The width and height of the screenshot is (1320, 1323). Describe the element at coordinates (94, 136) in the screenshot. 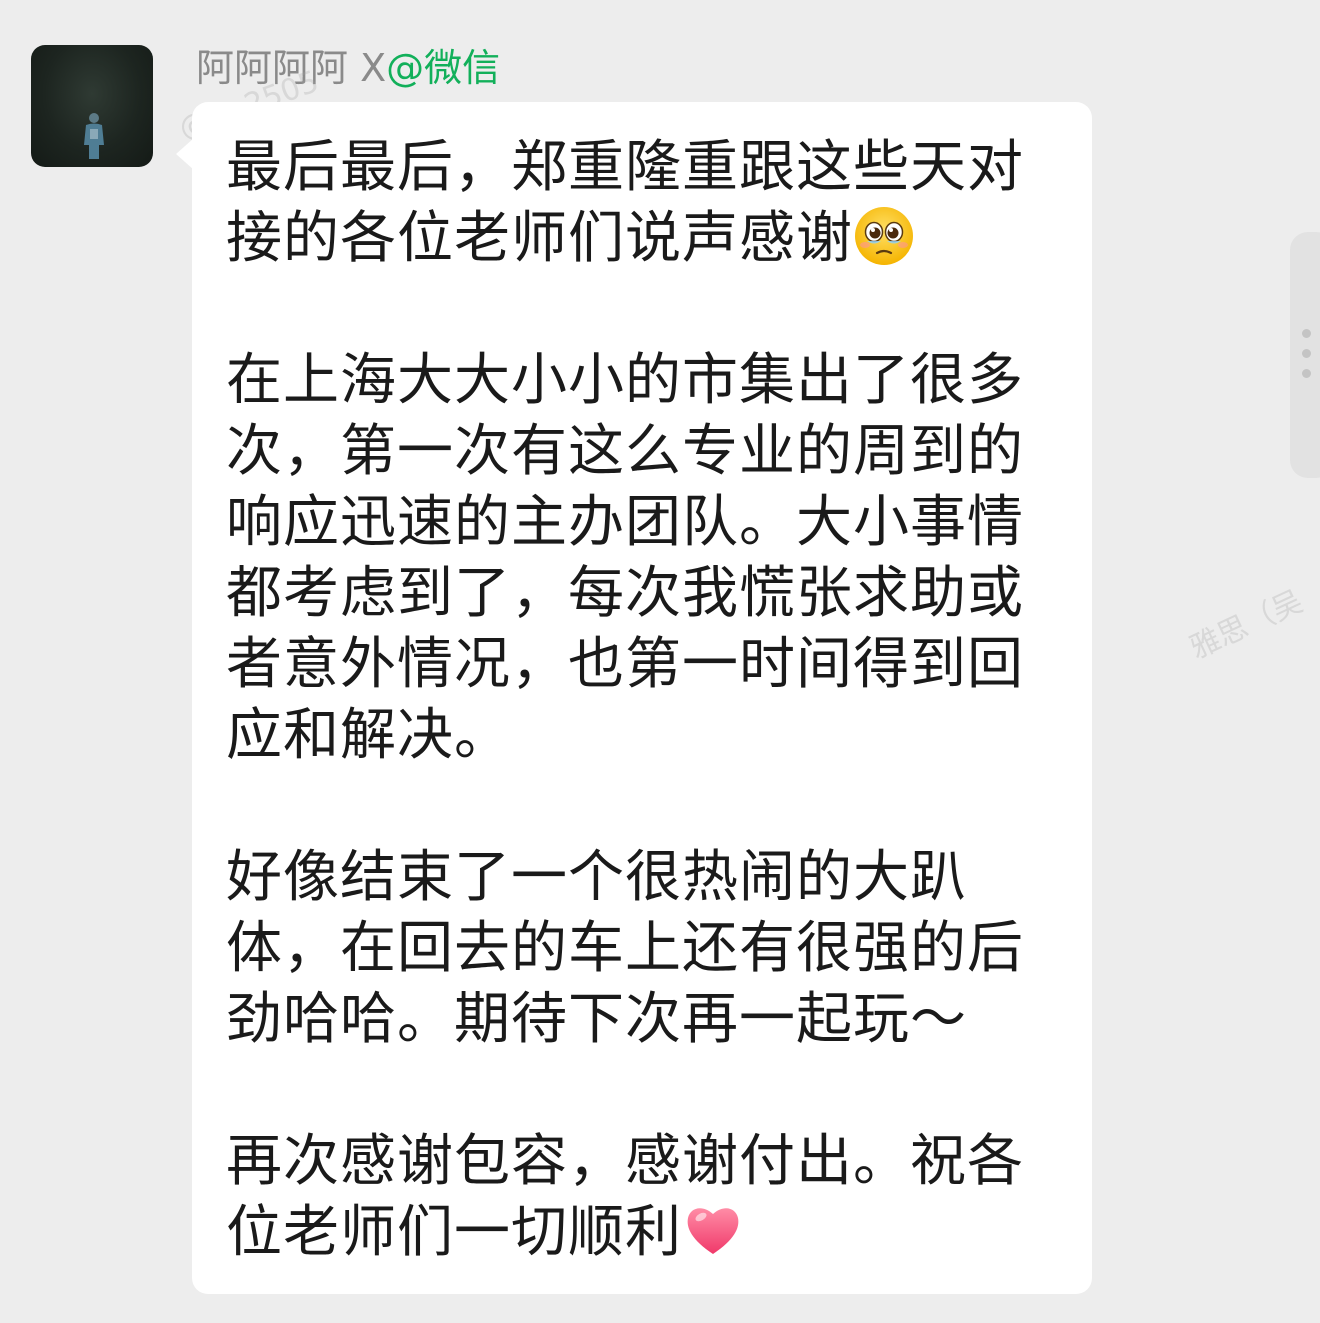

I see `person-silhouette-icon` at that location.